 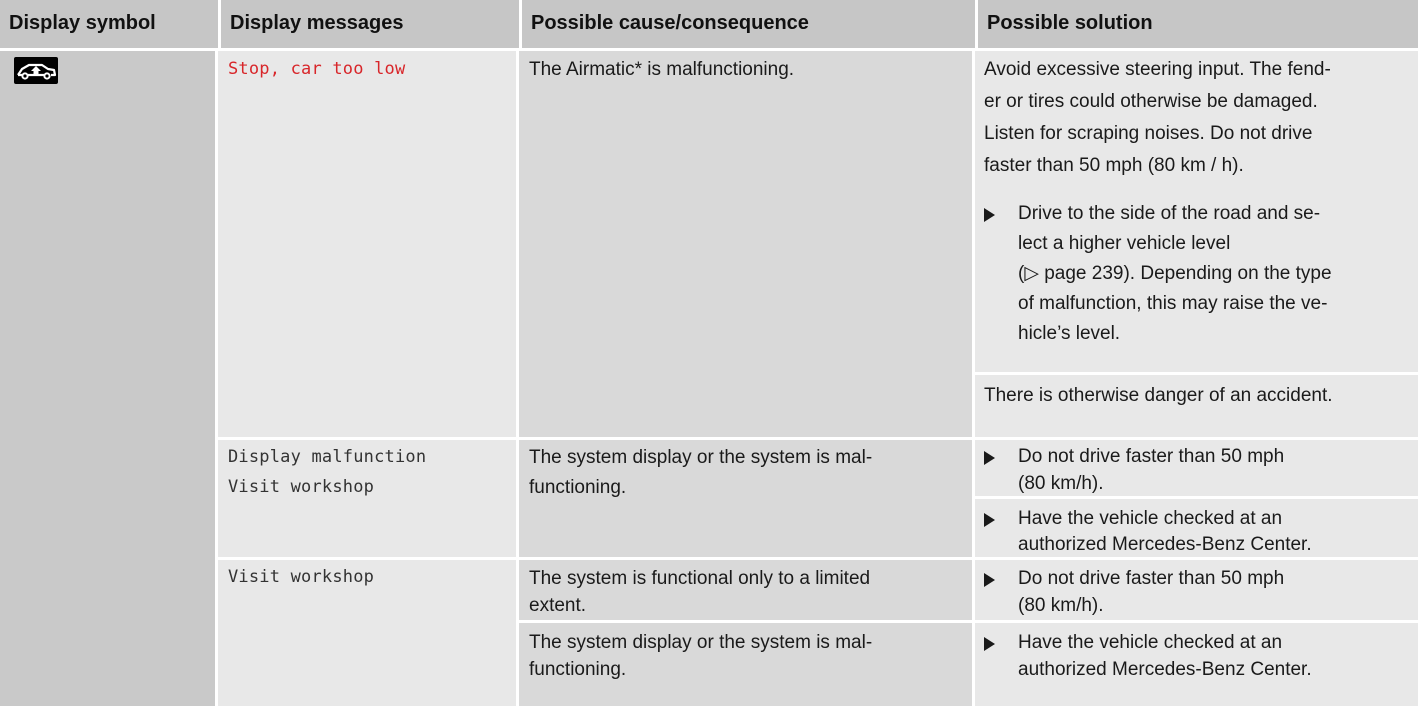 What do you see at coordinates (317, 69) in the screenshot?
I see `message-stop-car-too-low: Stop, car too low` at bounding box center [317, 69].